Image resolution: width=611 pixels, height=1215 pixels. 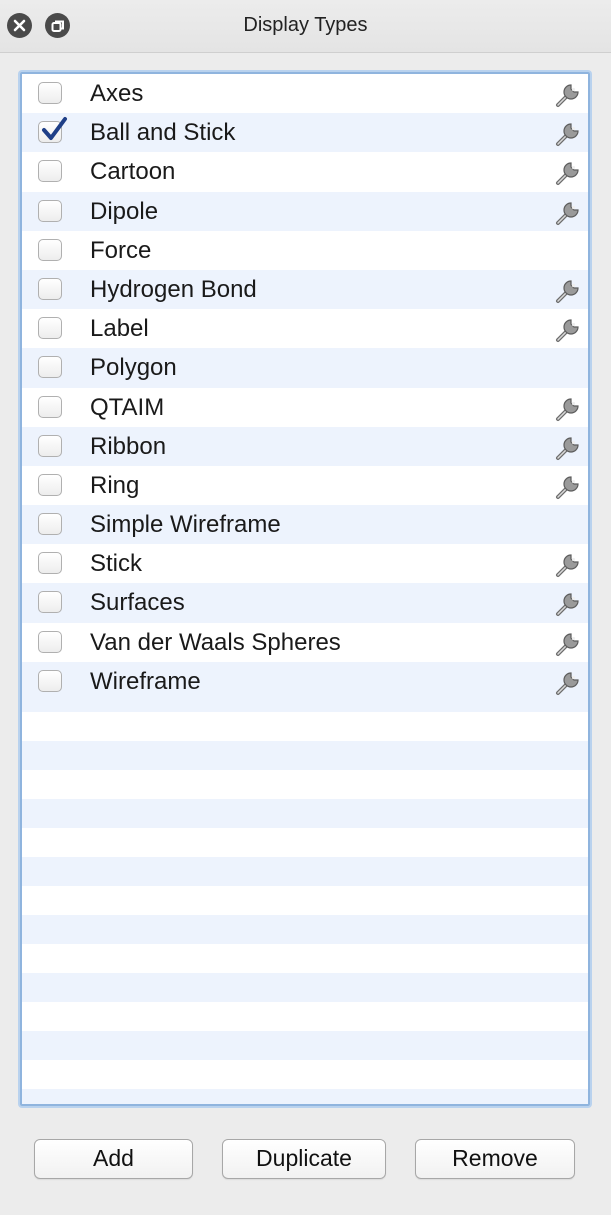 I want to click on list-item: Simple Wireframe, so click(x=305, y=525).